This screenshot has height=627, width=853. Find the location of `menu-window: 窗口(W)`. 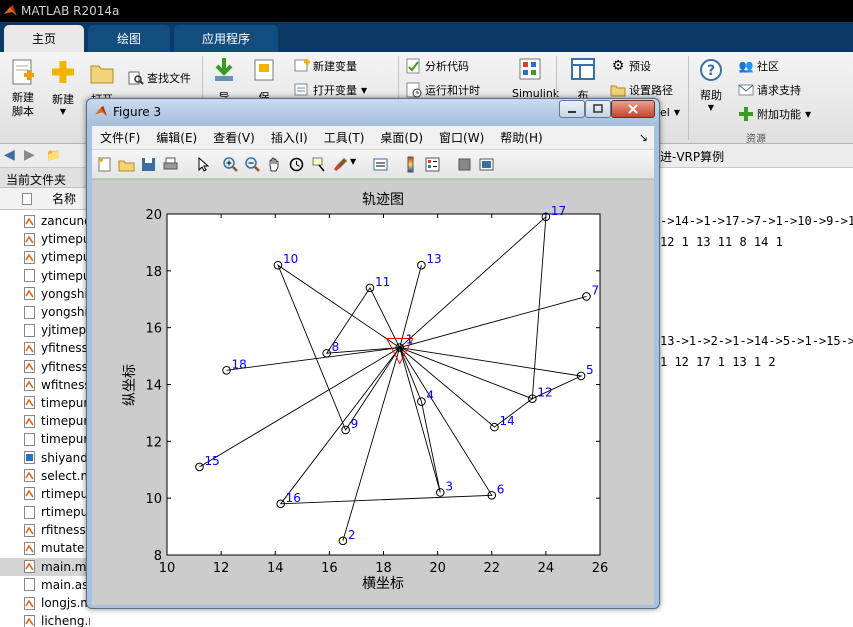

menu-window: 窗口(W) is located at coordinates (461, 137).